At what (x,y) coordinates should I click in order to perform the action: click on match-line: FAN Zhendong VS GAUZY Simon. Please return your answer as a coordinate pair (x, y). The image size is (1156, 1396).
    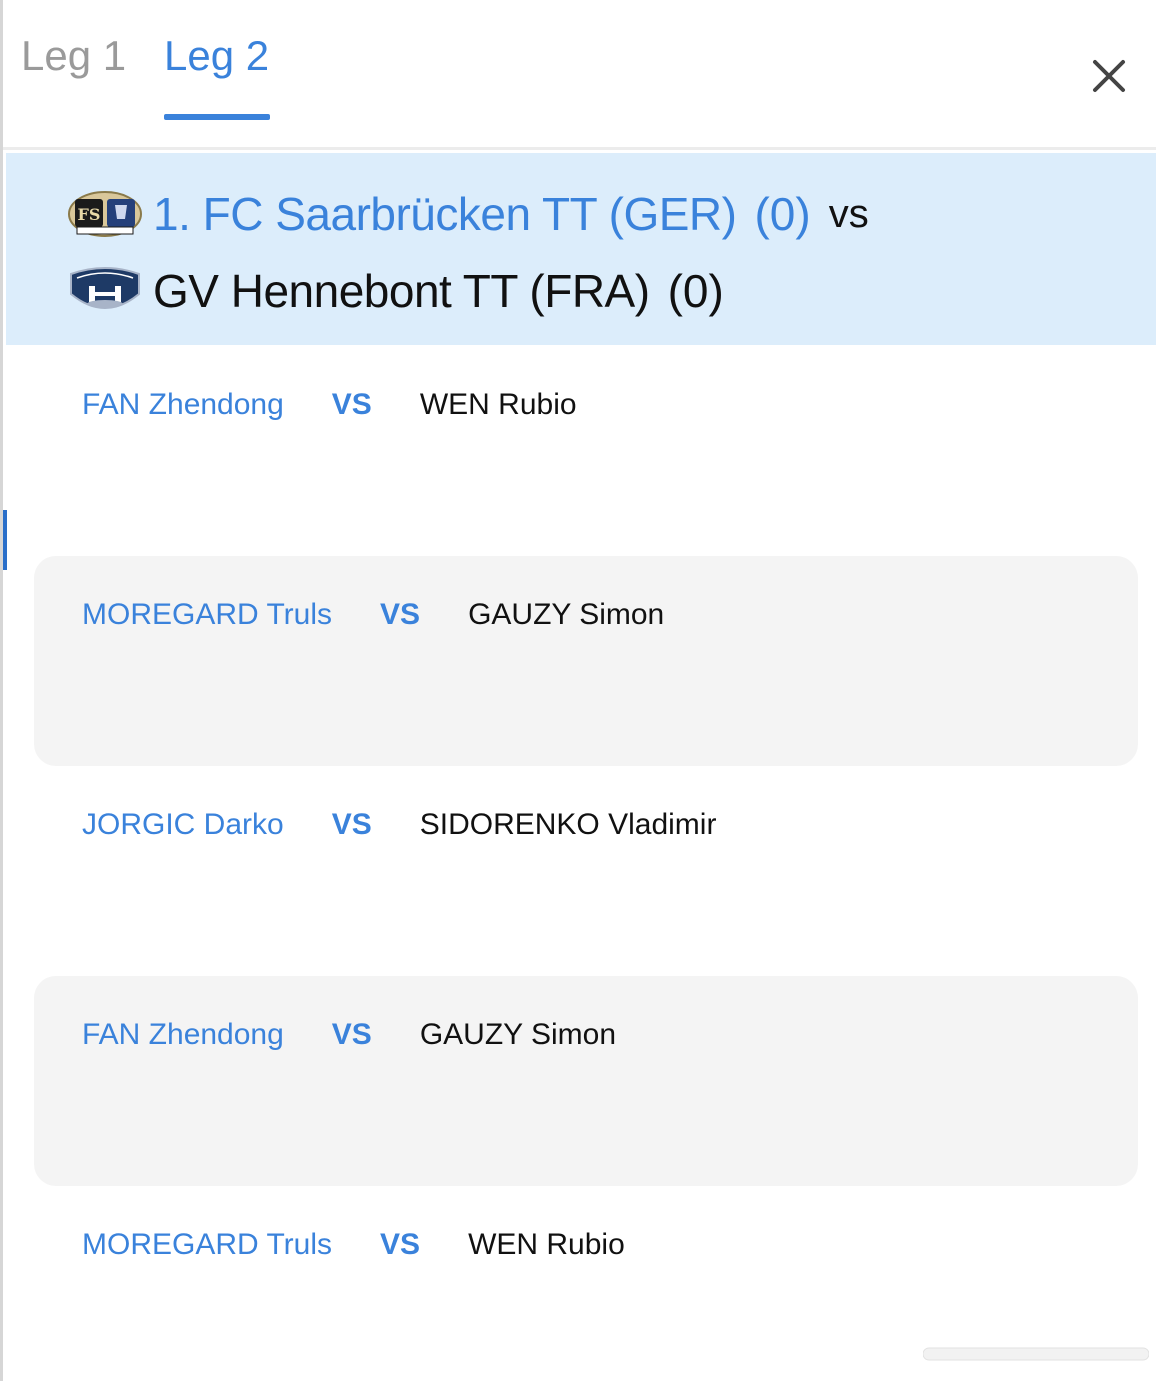
    Looking at the image, I should click on (349, 1035).